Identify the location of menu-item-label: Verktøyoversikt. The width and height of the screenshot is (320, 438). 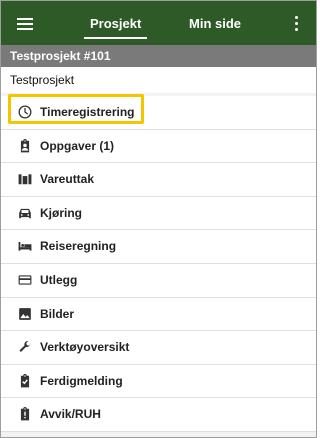
(85, 347).